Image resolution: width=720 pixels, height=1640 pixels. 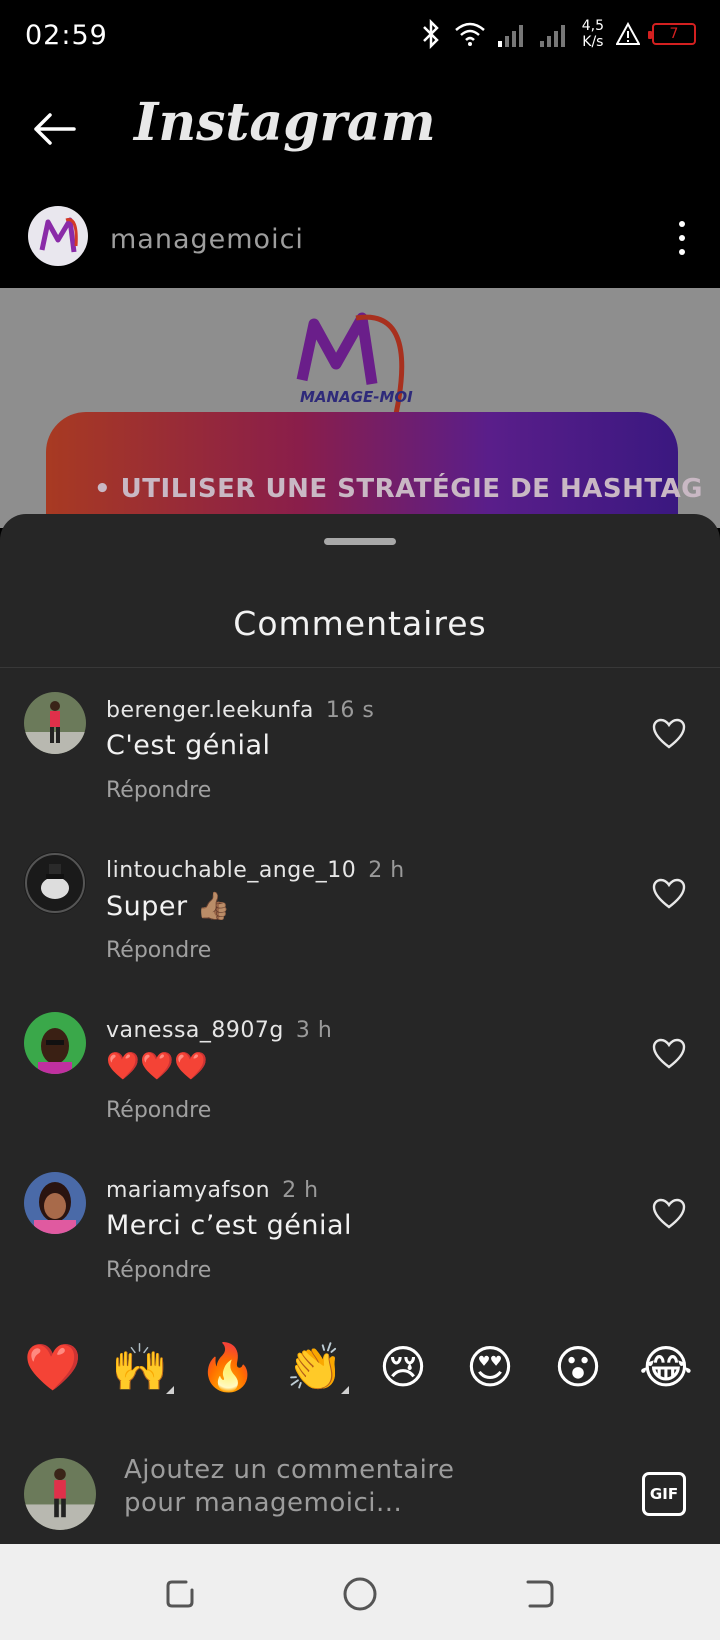 I want to click on comment-text: C'est génial, so click(x=188, y=745).